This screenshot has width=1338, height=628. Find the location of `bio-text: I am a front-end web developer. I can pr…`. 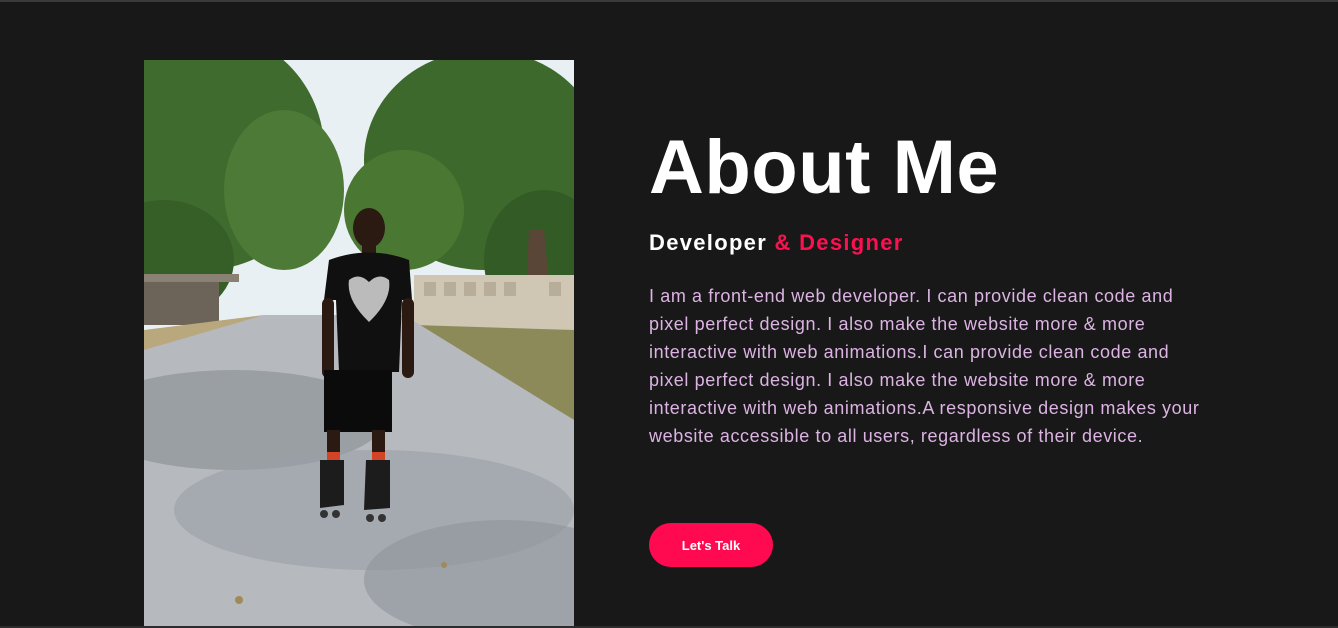

bio-text: I am a front-end web developer. I can pr… is located at coordinates (924, 366).